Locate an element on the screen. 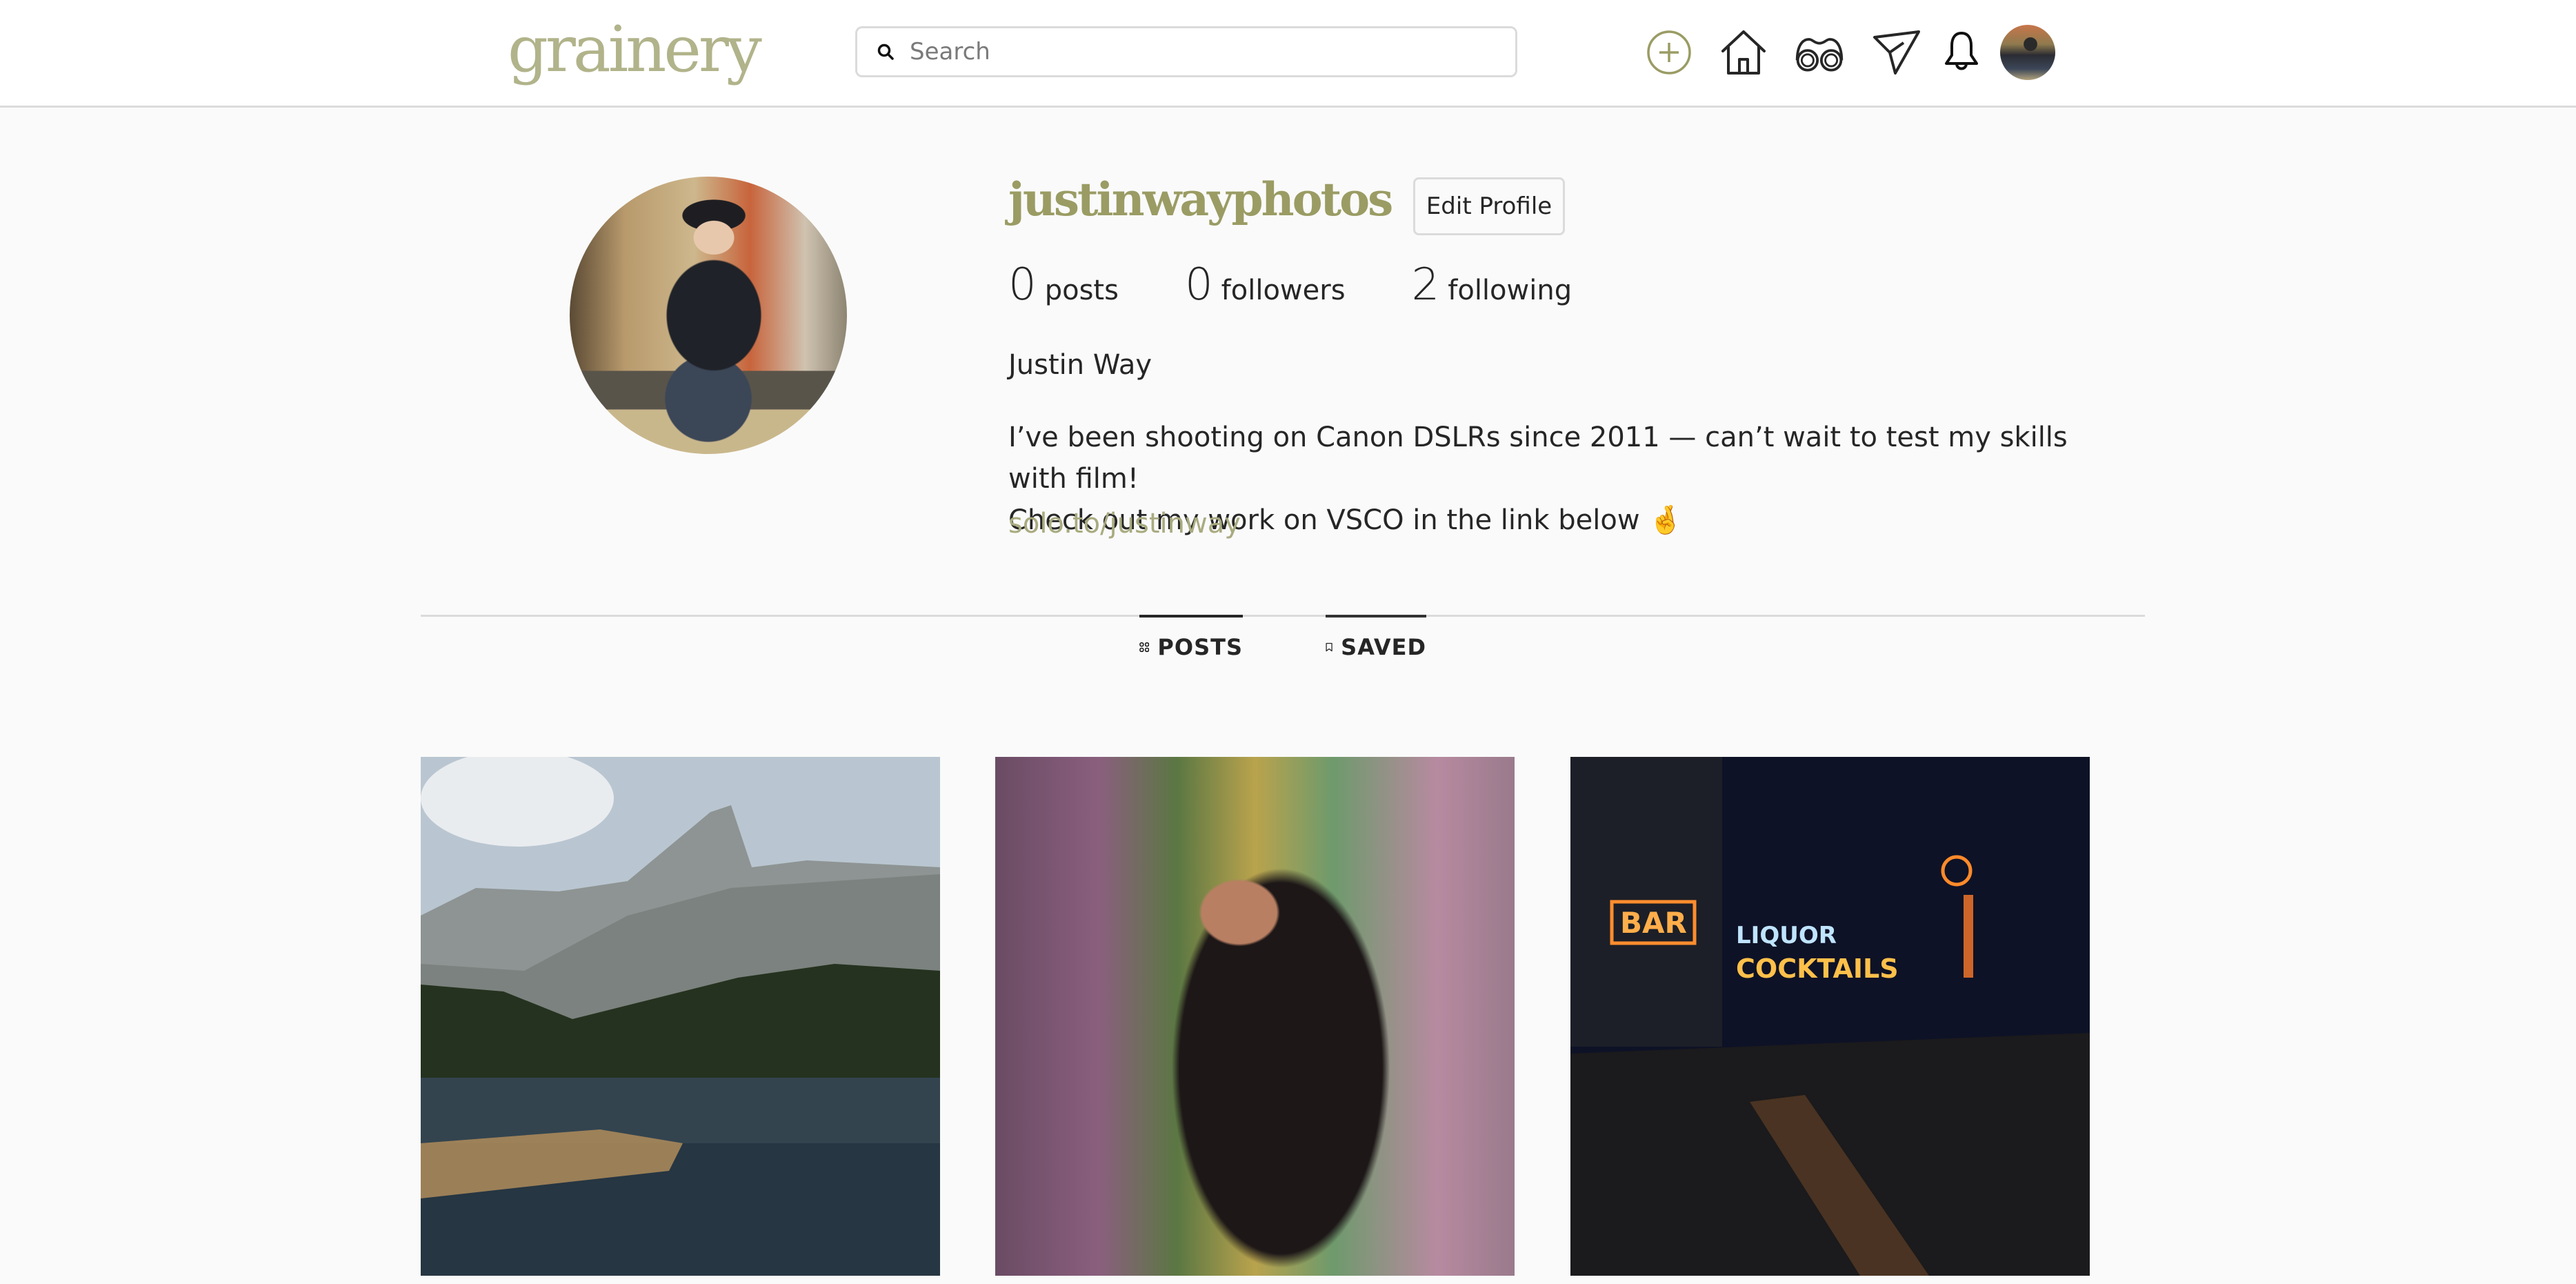 The image size is (2576, 1284). search-icon is located at coordinates (886, 52).